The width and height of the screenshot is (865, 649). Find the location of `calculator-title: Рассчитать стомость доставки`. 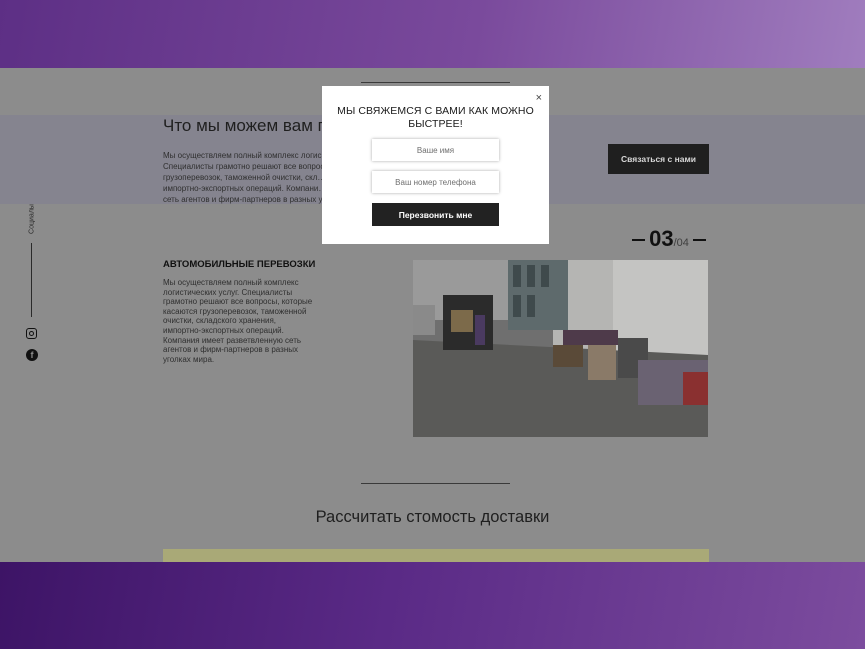

calculator-title: Рассчитать стомость доставки is located at coordinates (432, 517).